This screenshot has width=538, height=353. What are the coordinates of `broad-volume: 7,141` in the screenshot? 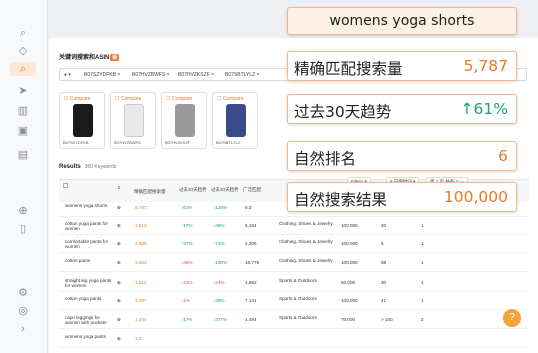 It's located at (251, 300).